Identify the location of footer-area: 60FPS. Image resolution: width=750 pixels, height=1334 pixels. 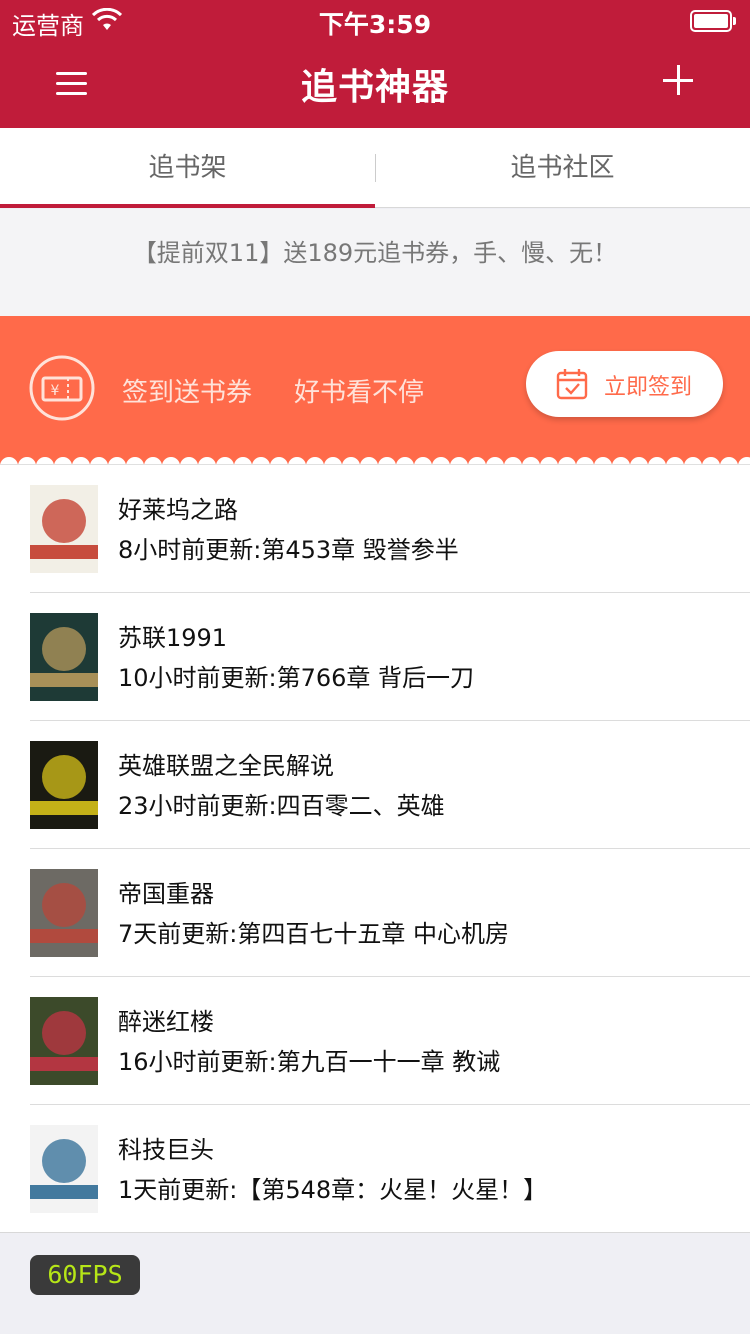
(375, 1283).